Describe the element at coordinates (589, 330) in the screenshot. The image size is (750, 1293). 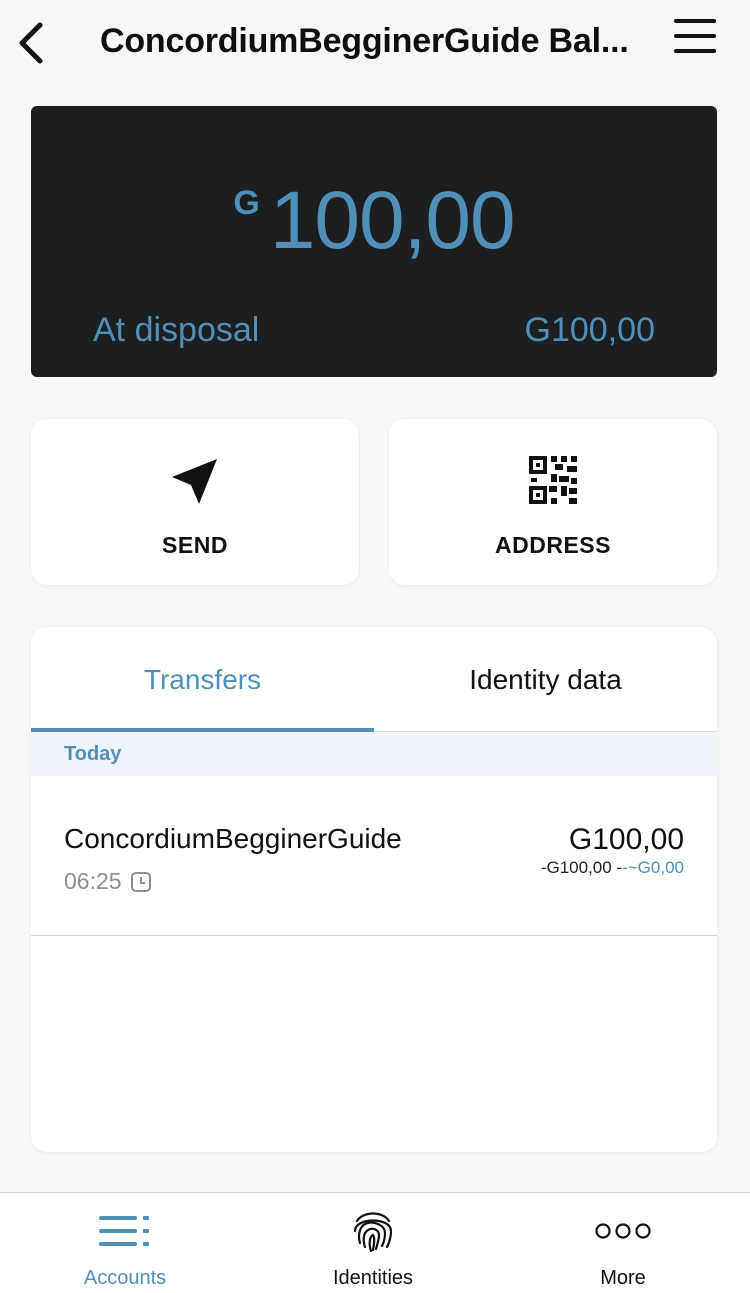
I see `at-disposal-value: G100,00` at that location.